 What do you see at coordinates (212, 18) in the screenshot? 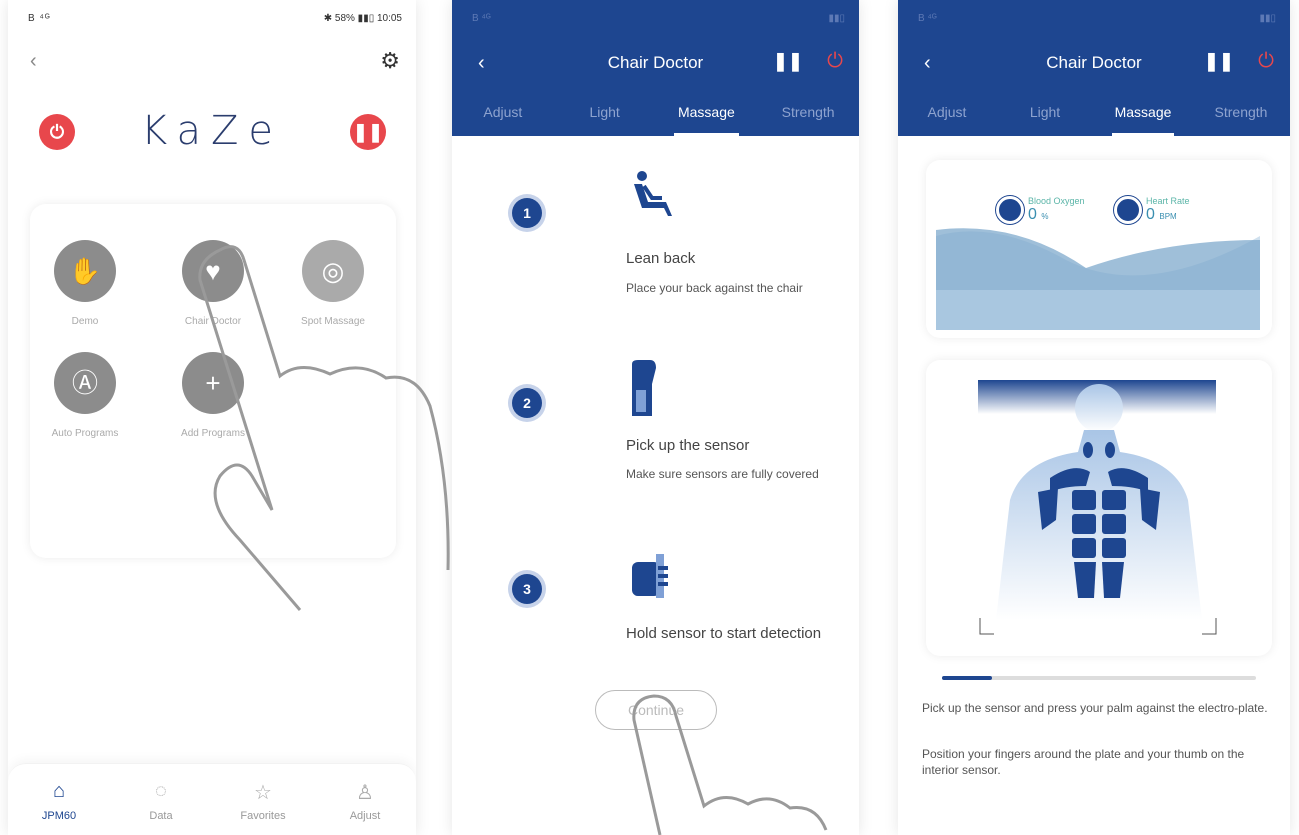
I see `status-bar: B ⁴ᴳ ✱ 58% ▮▮▯ 10:05` at bounding box center [212, 18].